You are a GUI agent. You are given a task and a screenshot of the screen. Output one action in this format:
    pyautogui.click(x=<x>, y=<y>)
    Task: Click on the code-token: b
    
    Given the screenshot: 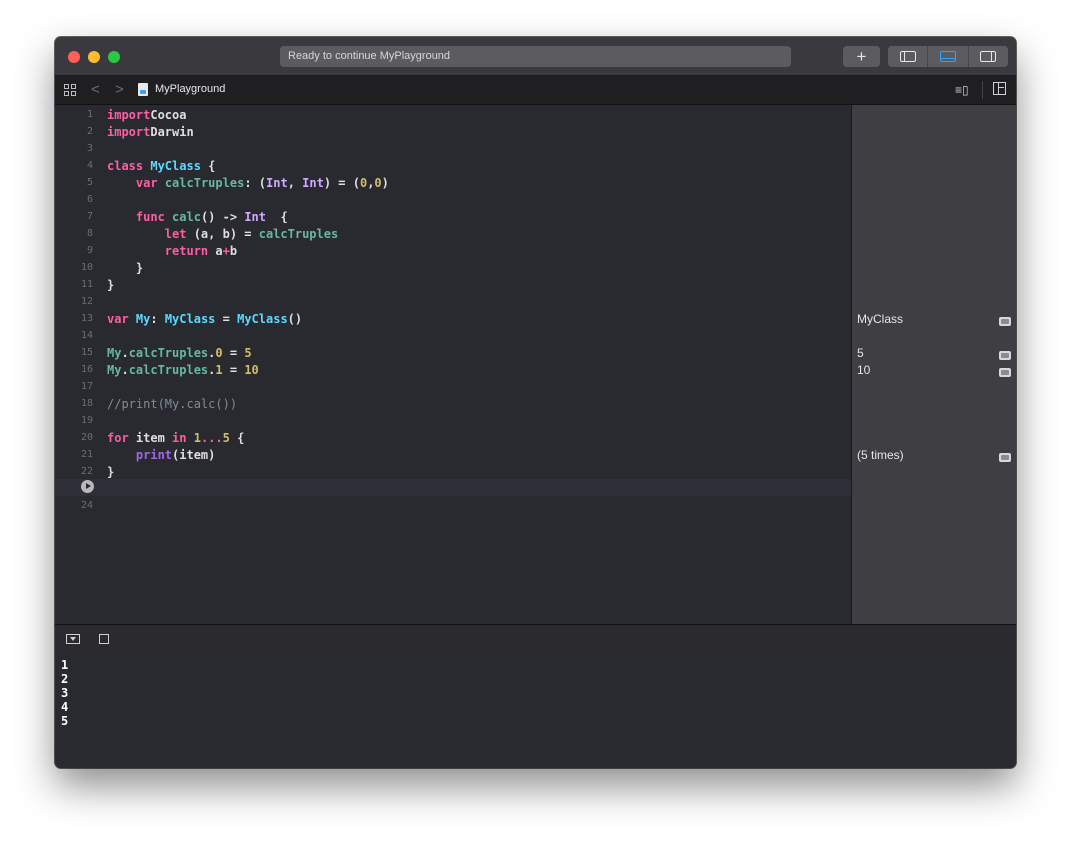 What is the action you would take?
    pyautogui.click(x=233, y=251)
    